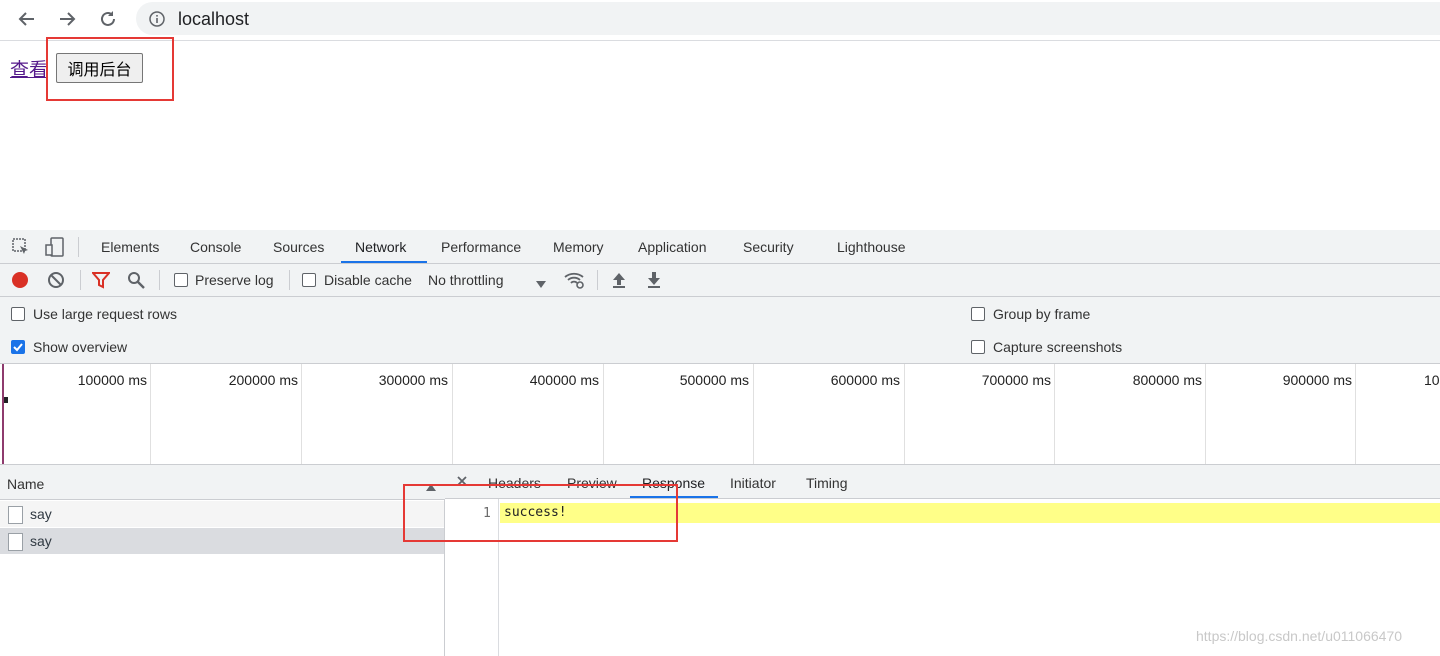  Describe the element at coordinates (413, 380) in the screenshot. I see `overview-tick: 300000 ms` at that location.